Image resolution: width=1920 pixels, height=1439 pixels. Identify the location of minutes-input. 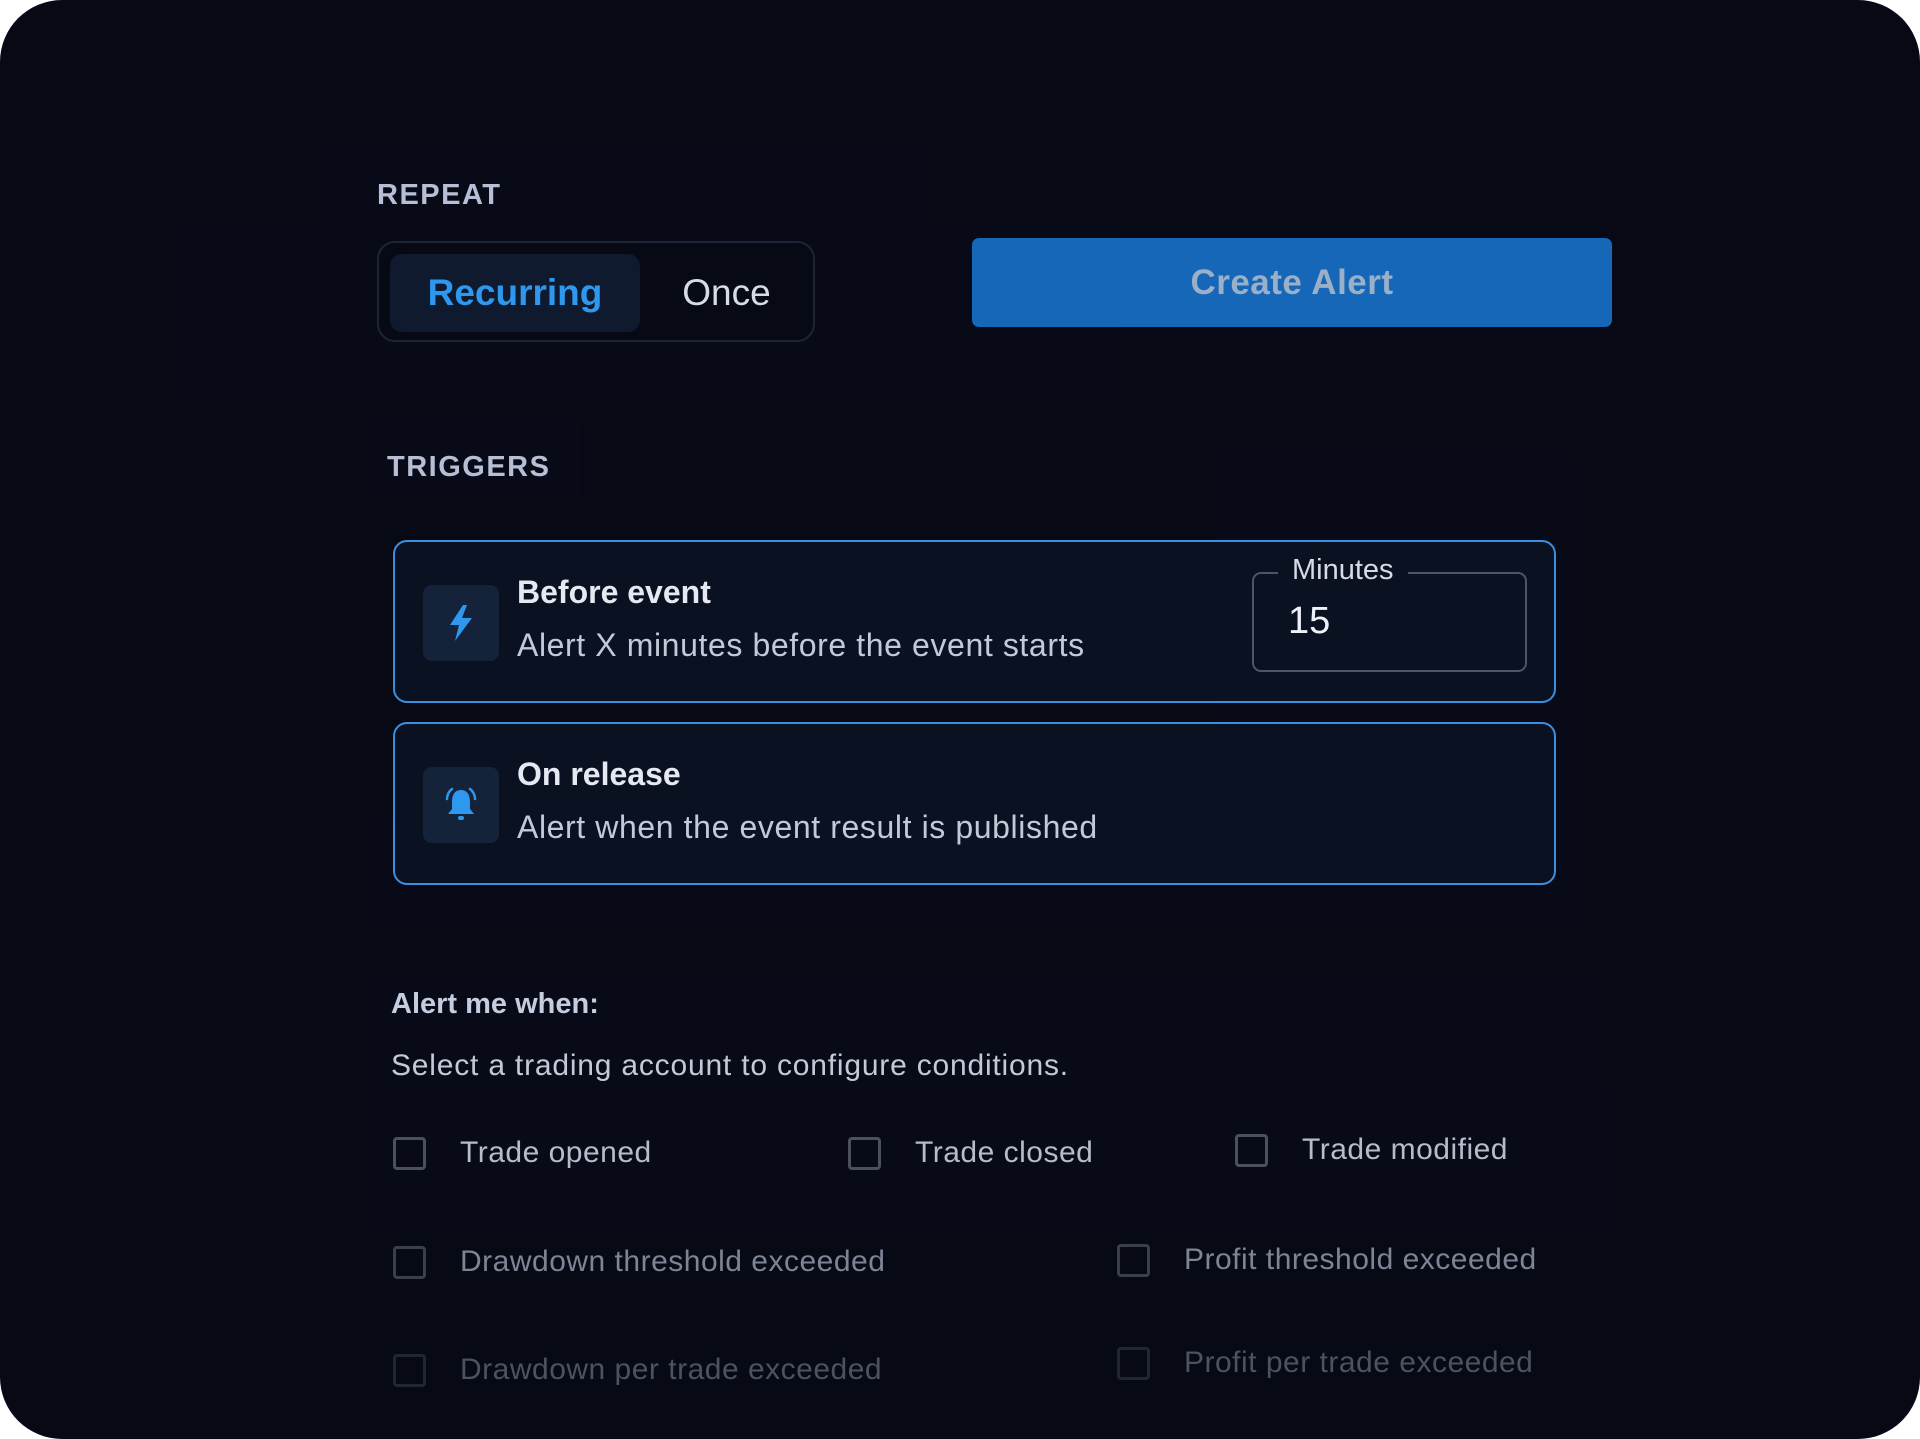
(1388, 621).